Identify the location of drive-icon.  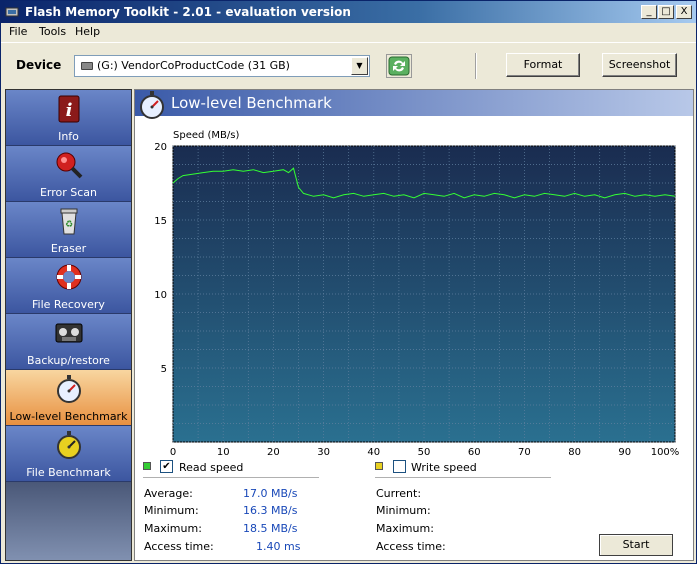
(87, 66).